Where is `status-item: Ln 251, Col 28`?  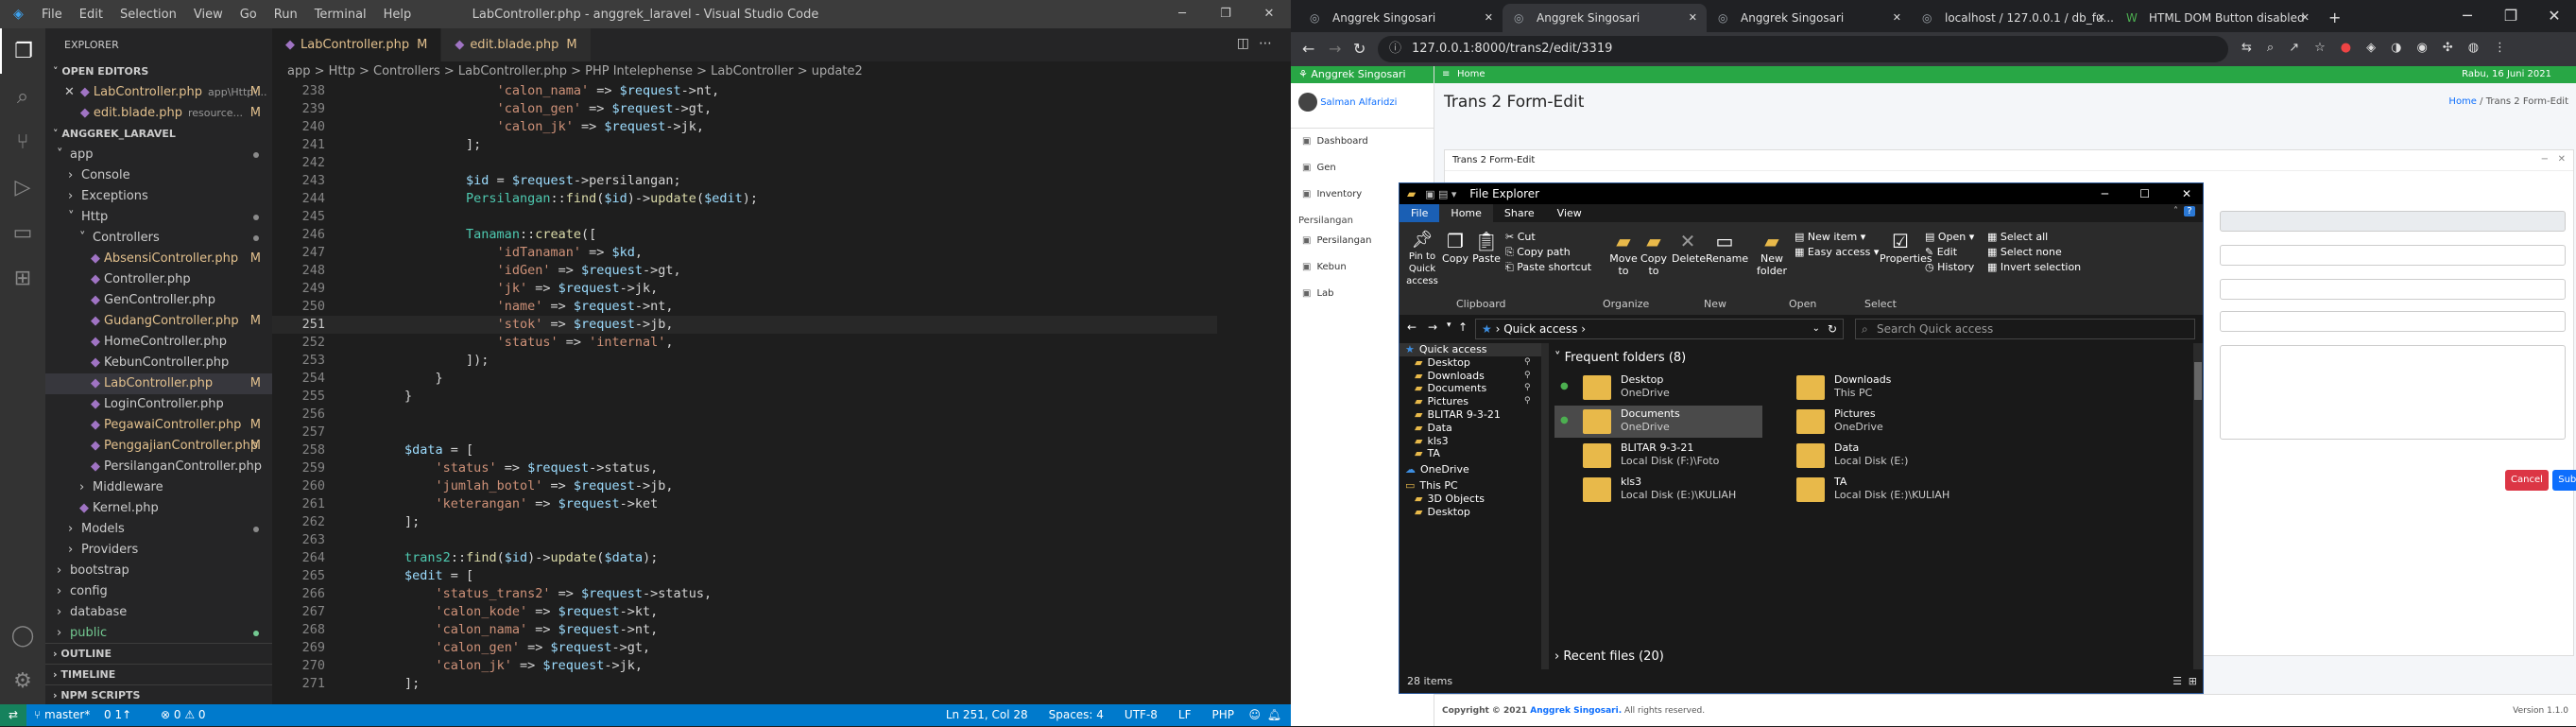 status-item: Ln 251, Col 28 is located at coordinates (987, 715).